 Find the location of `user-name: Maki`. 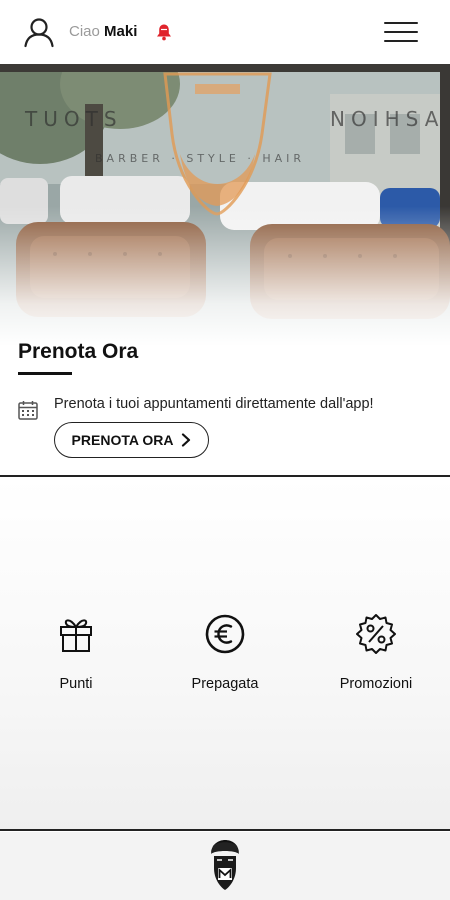

user-name: Maki is located at coordinates (121, 31).